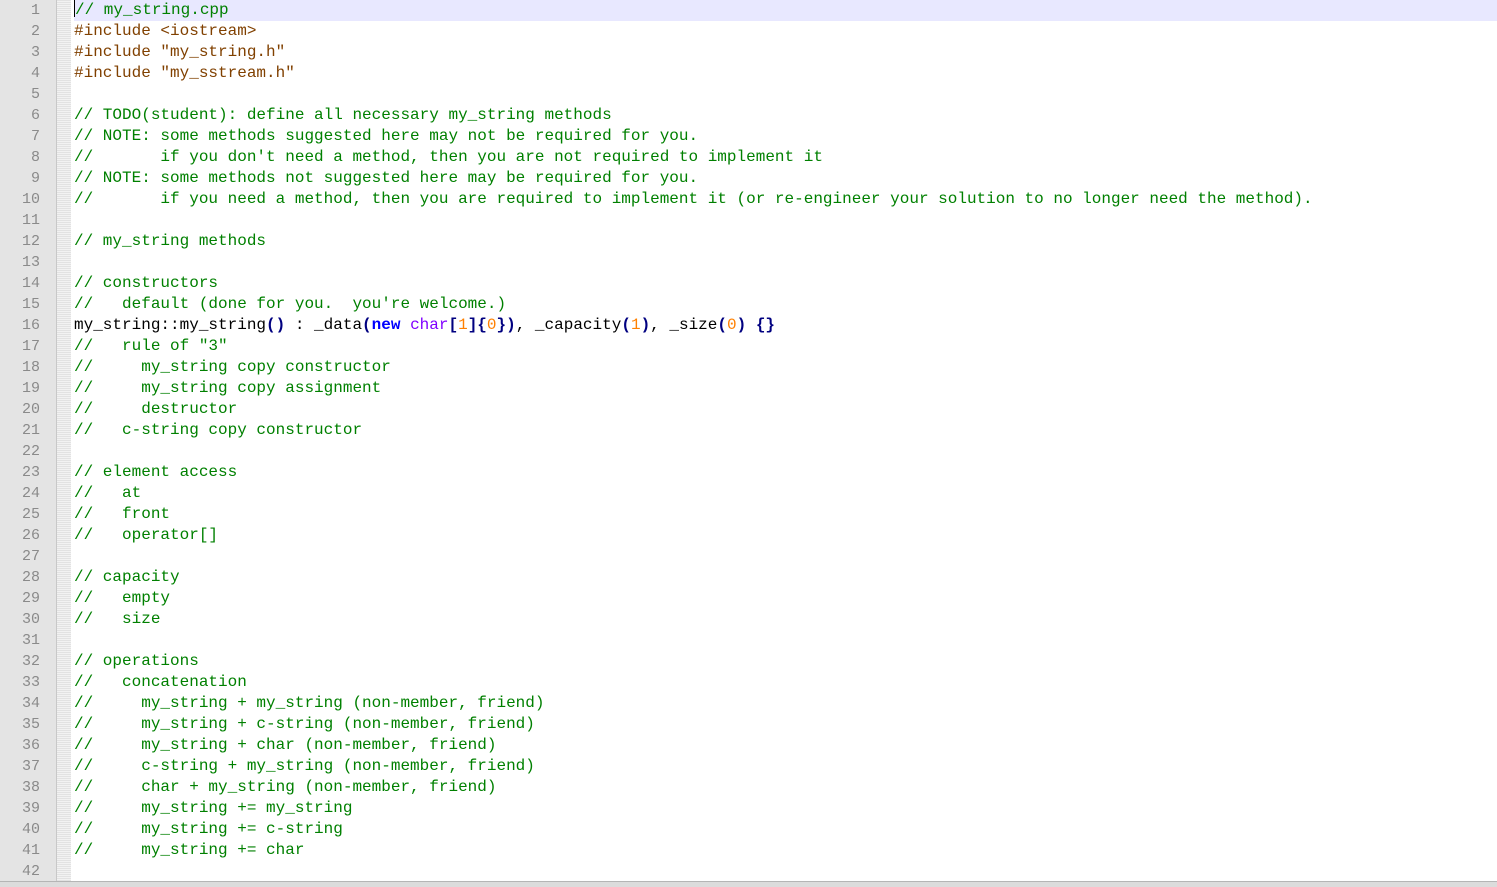 The image size is (1497, 887). I want to click on code-line: 26 // operator[], so click(748, 535).